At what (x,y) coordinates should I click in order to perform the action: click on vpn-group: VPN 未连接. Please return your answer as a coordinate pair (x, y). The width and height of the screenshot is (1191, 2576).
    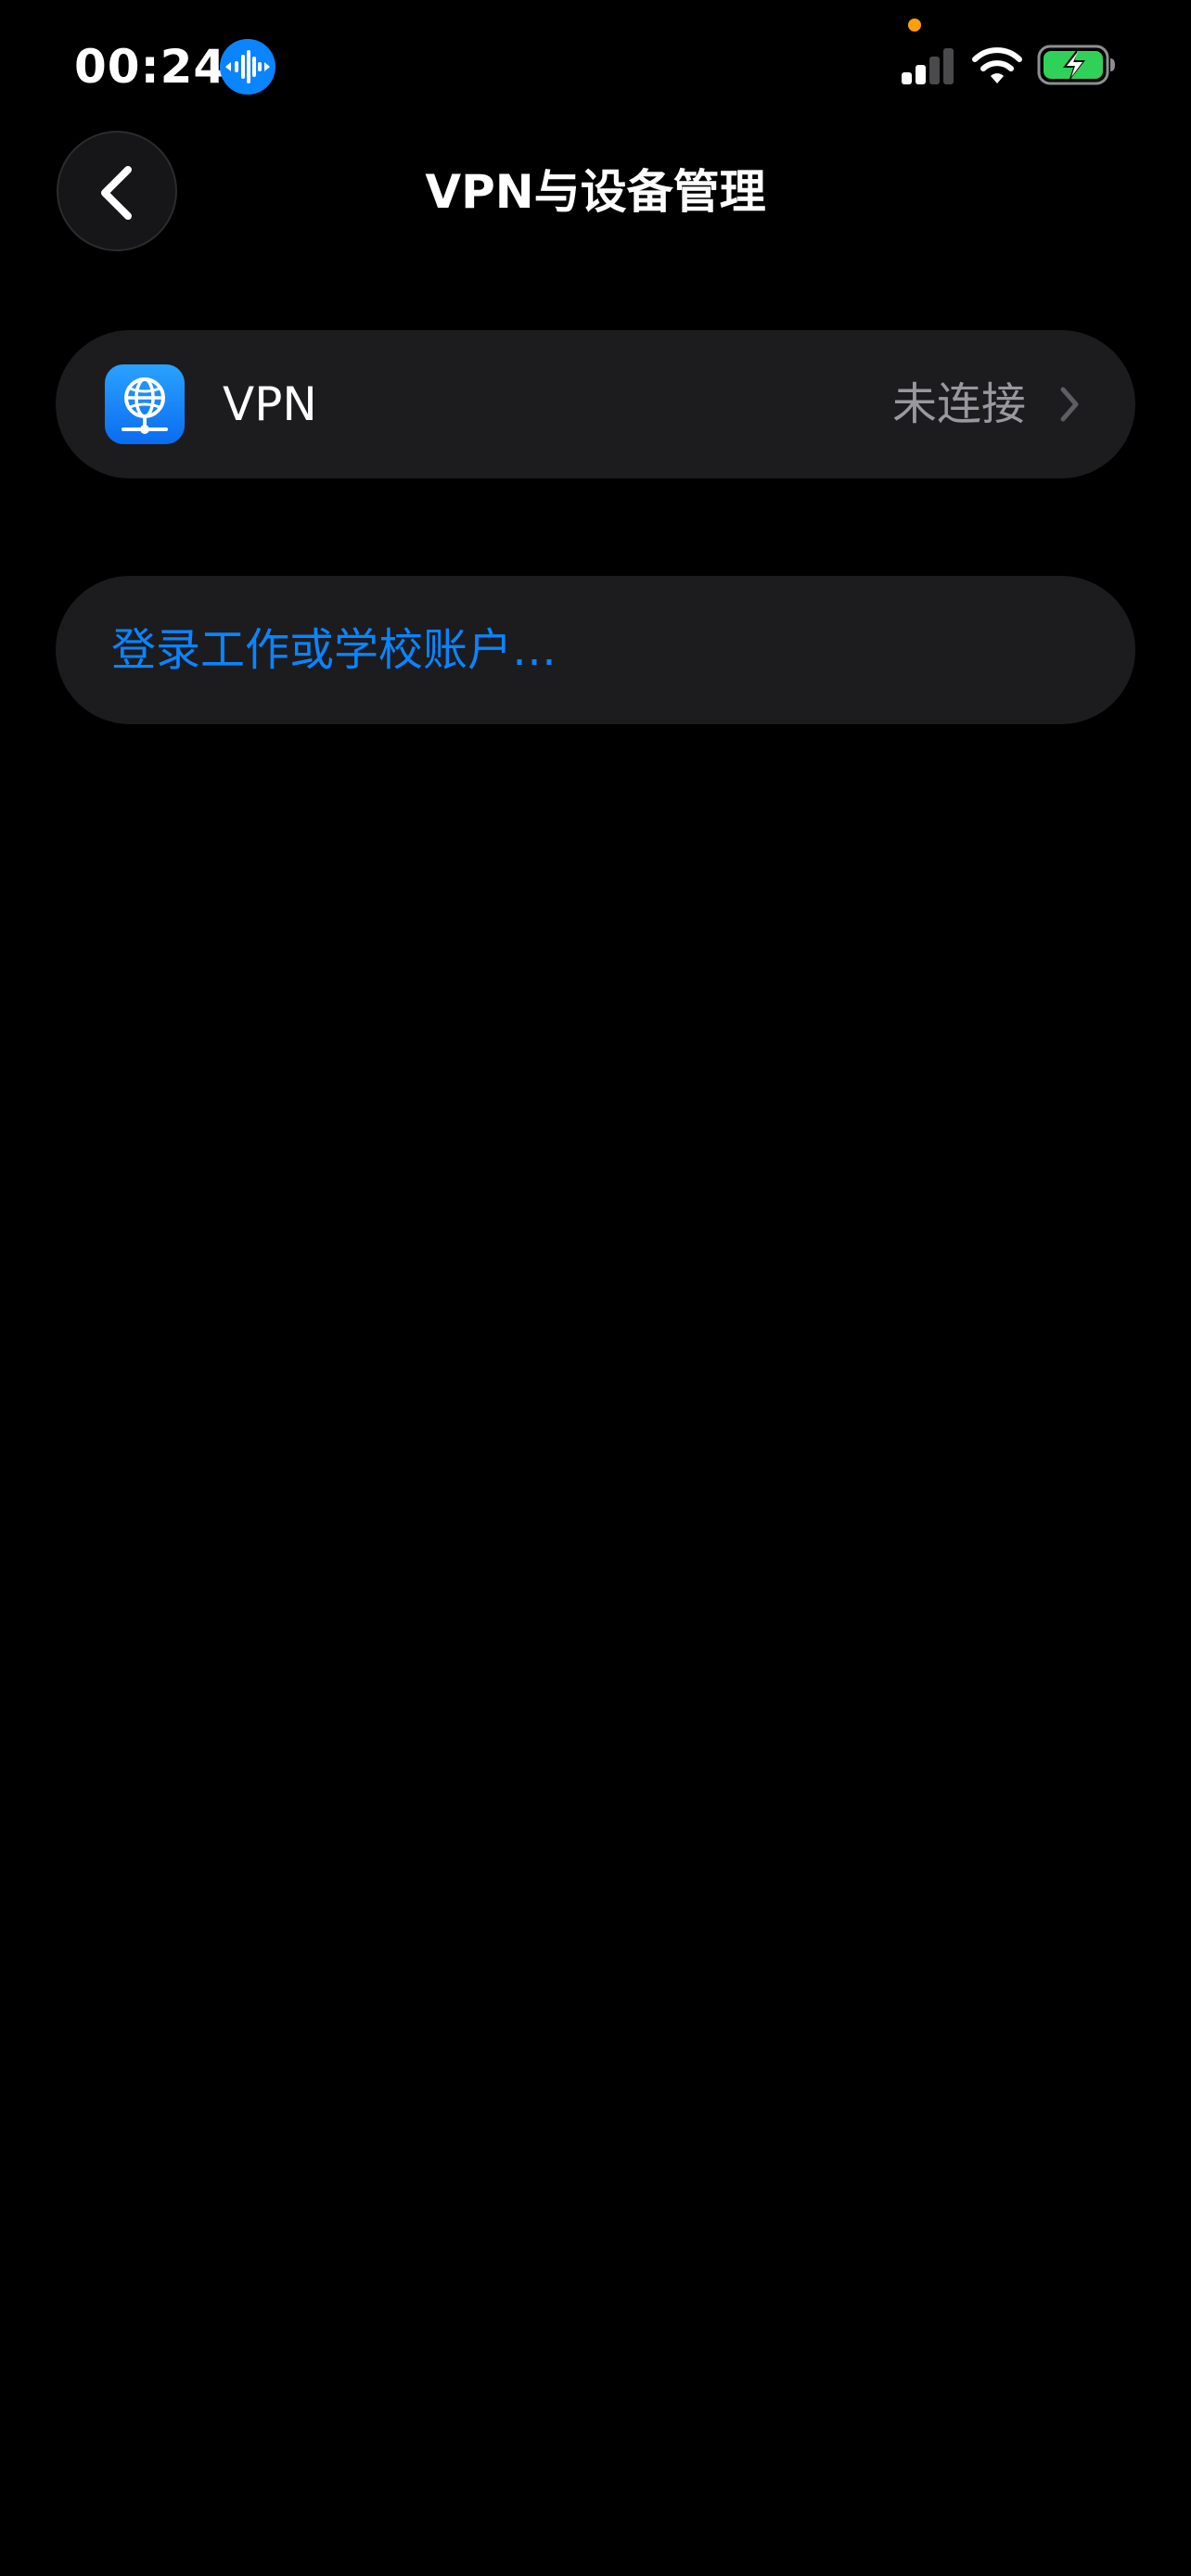
    Looking at the image, I should click on (595, 404).